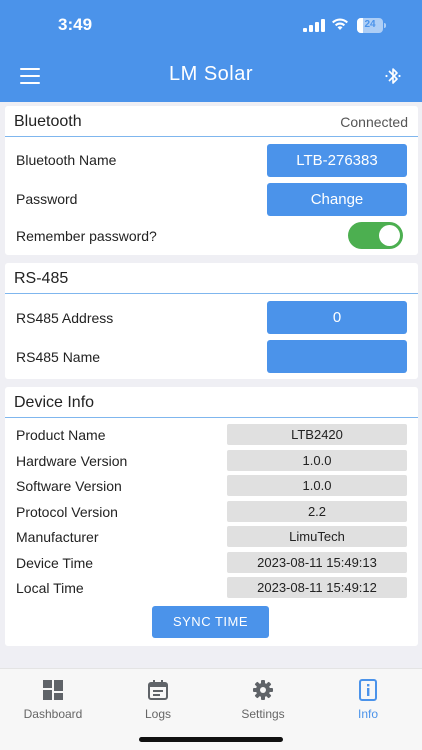 Image resolution: width=422 pixels, height=750 pixels. I want to click on remember-password-toggle, so click(375, 235).